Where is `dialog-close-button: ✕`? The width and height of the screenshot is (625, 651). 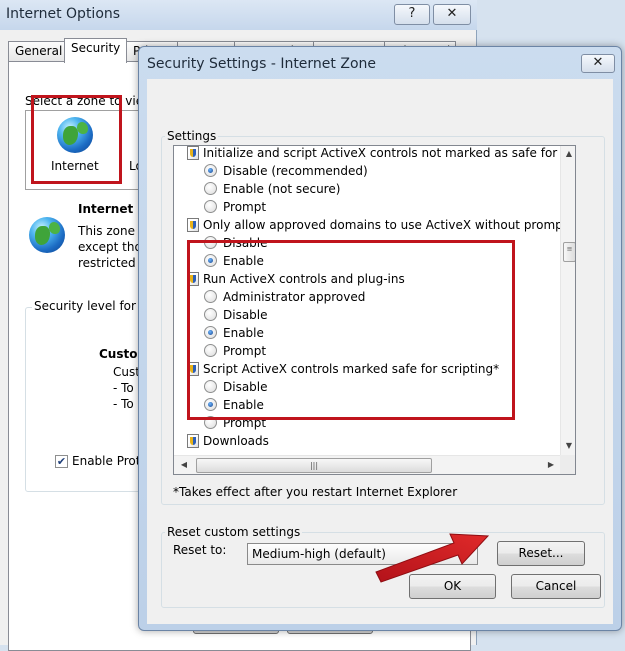
dialog-close-button: ✕ is located at coordinates (598, 63).